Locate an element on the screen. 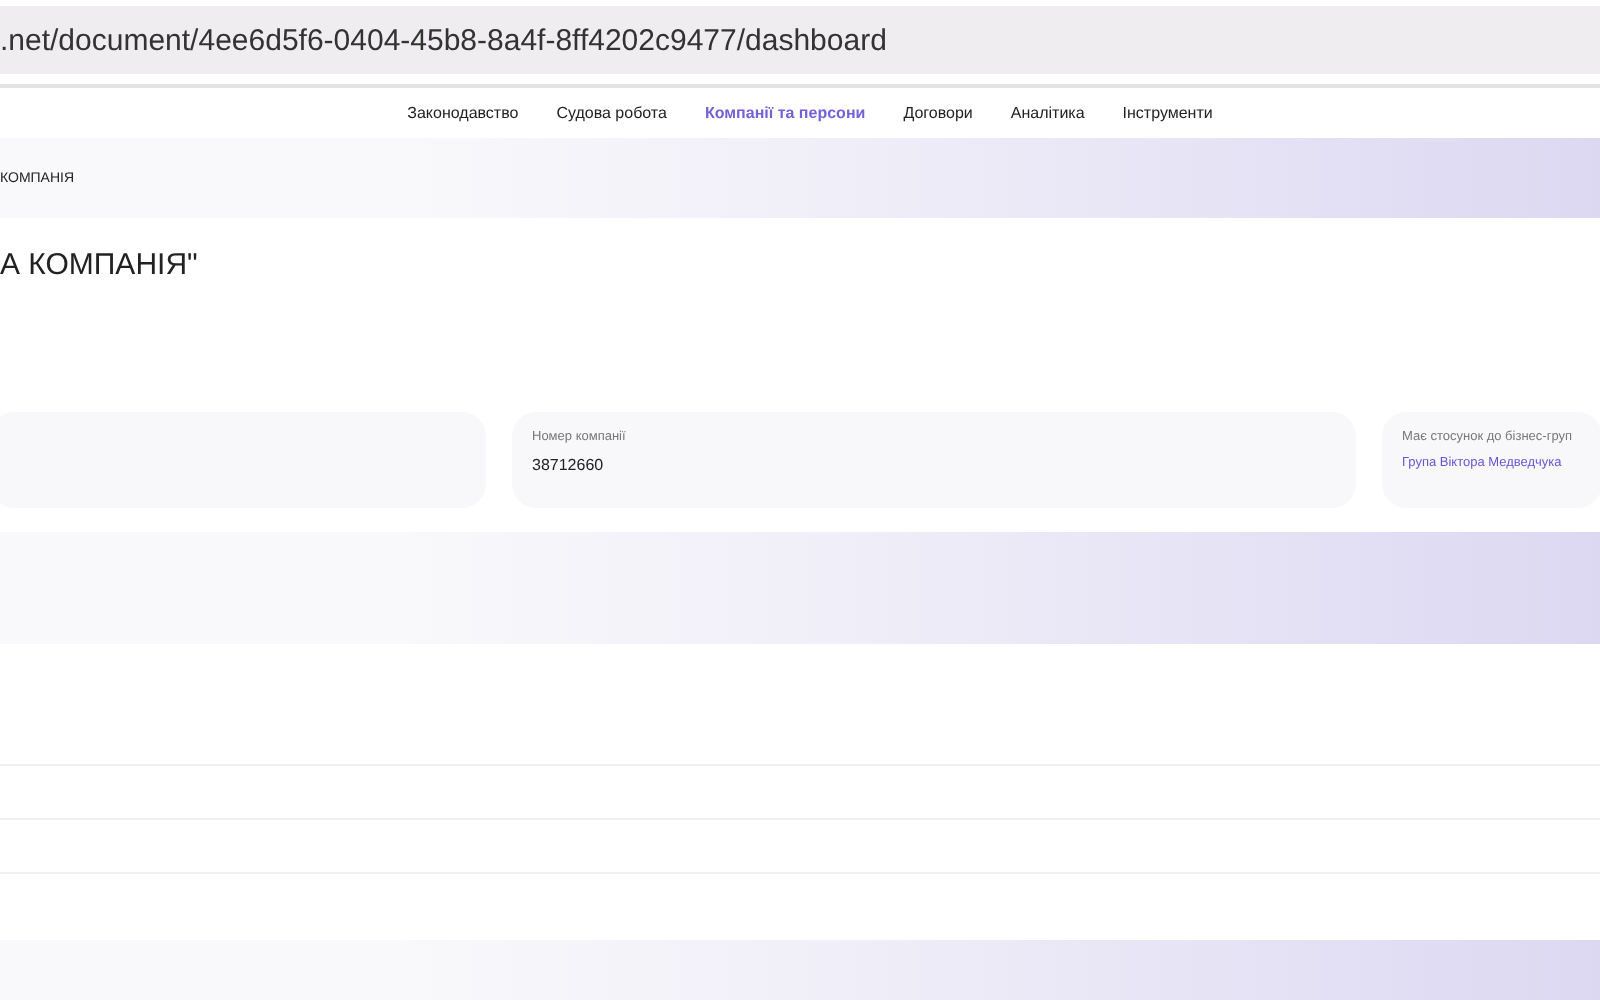 The image size is (1600, 1000). nav-link: Аналітика is located at coordinates (1047, 113).